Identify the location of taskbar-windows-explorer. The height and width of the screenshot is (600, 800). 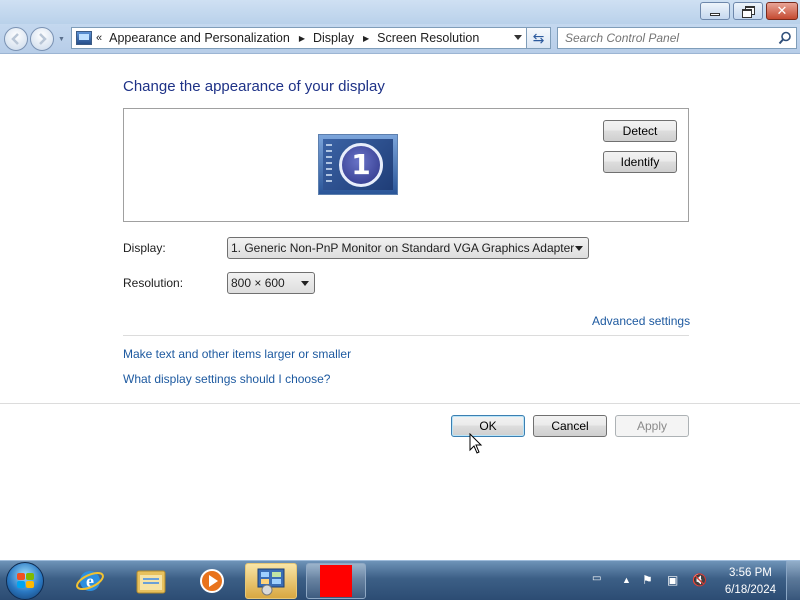
(151, 581).